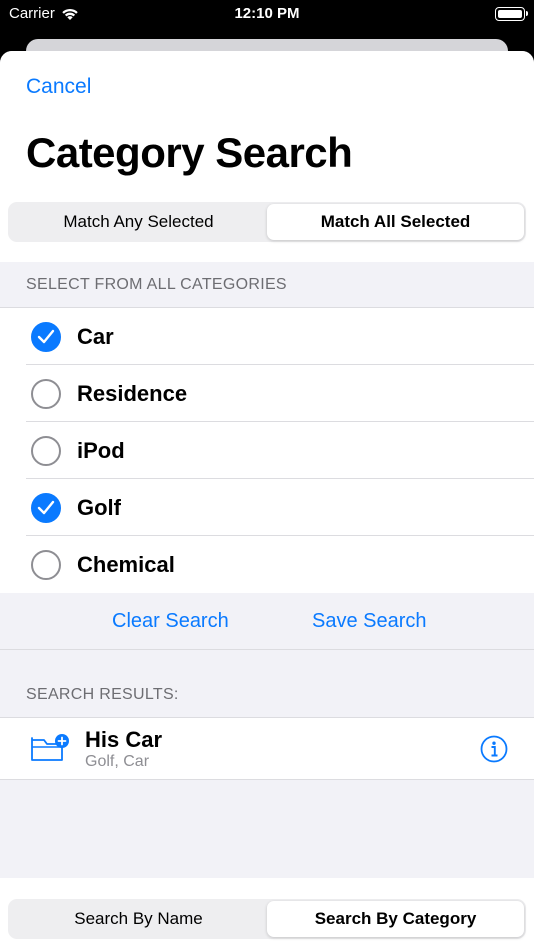 The image size is (534, 950). I want to click on status-bar: Carrier 12:10 PM, so click(267, 15).